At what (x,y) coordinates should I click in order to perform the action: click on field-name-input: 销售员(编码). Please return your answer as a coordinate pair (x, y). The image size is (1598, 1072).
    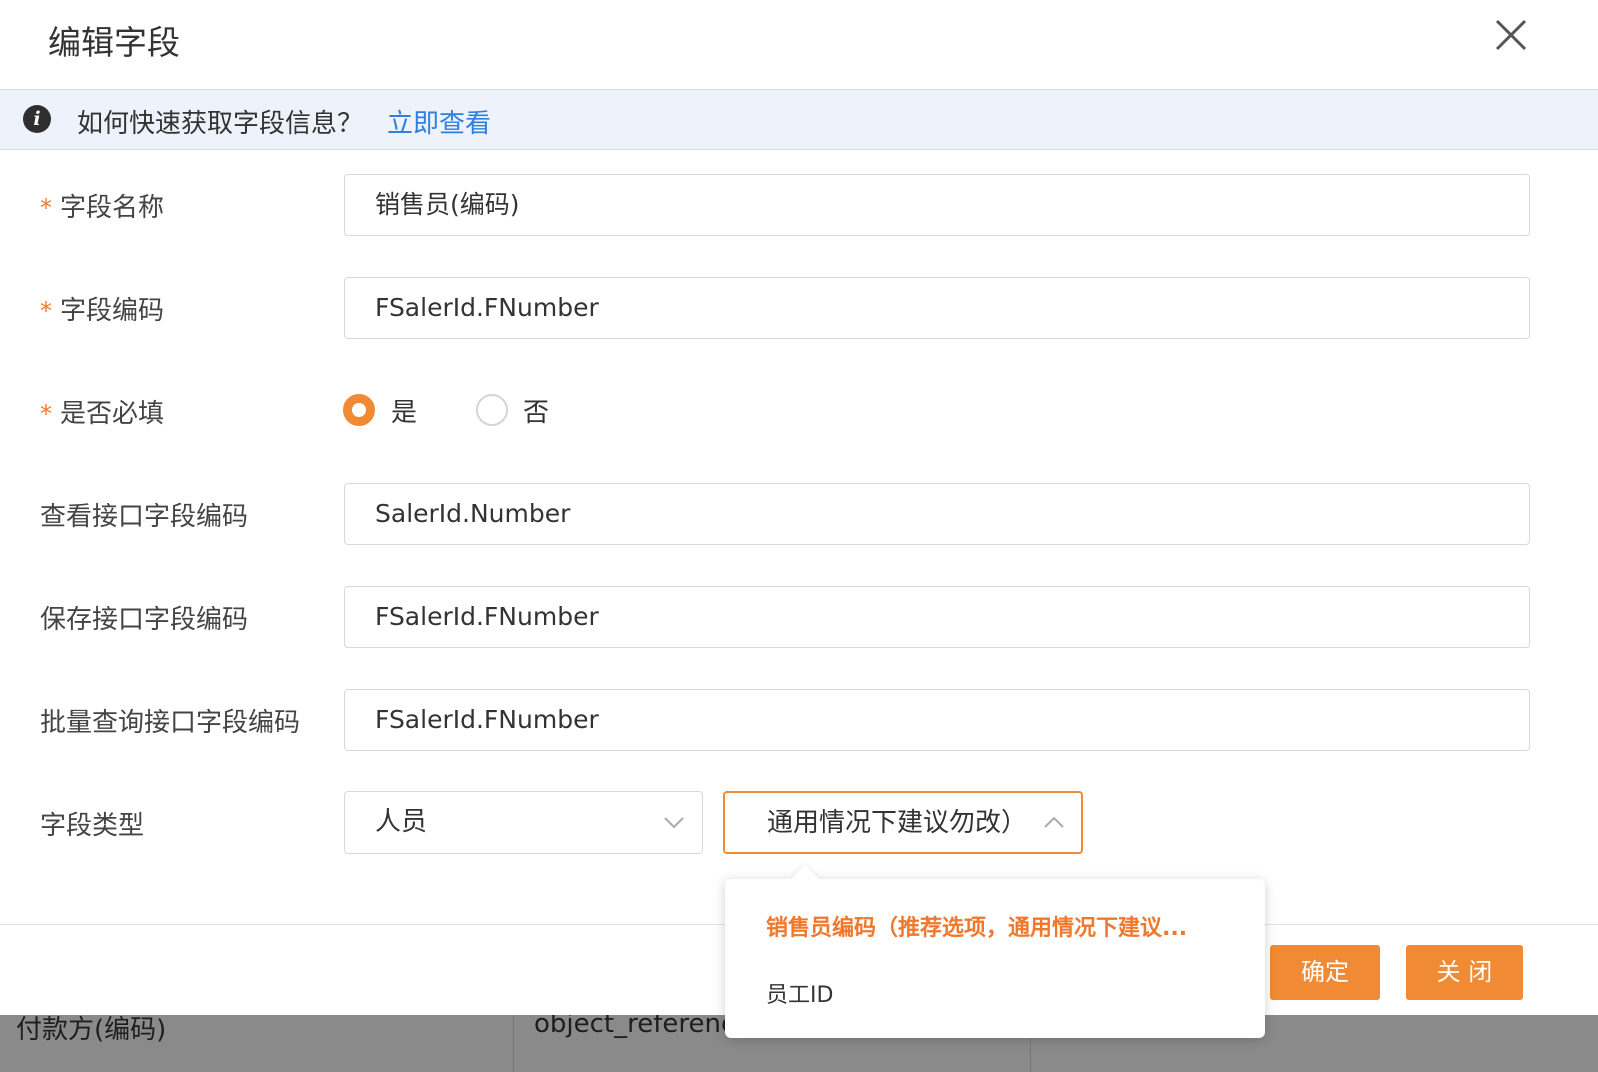
    Looking at the image, I should click on (937, 205).